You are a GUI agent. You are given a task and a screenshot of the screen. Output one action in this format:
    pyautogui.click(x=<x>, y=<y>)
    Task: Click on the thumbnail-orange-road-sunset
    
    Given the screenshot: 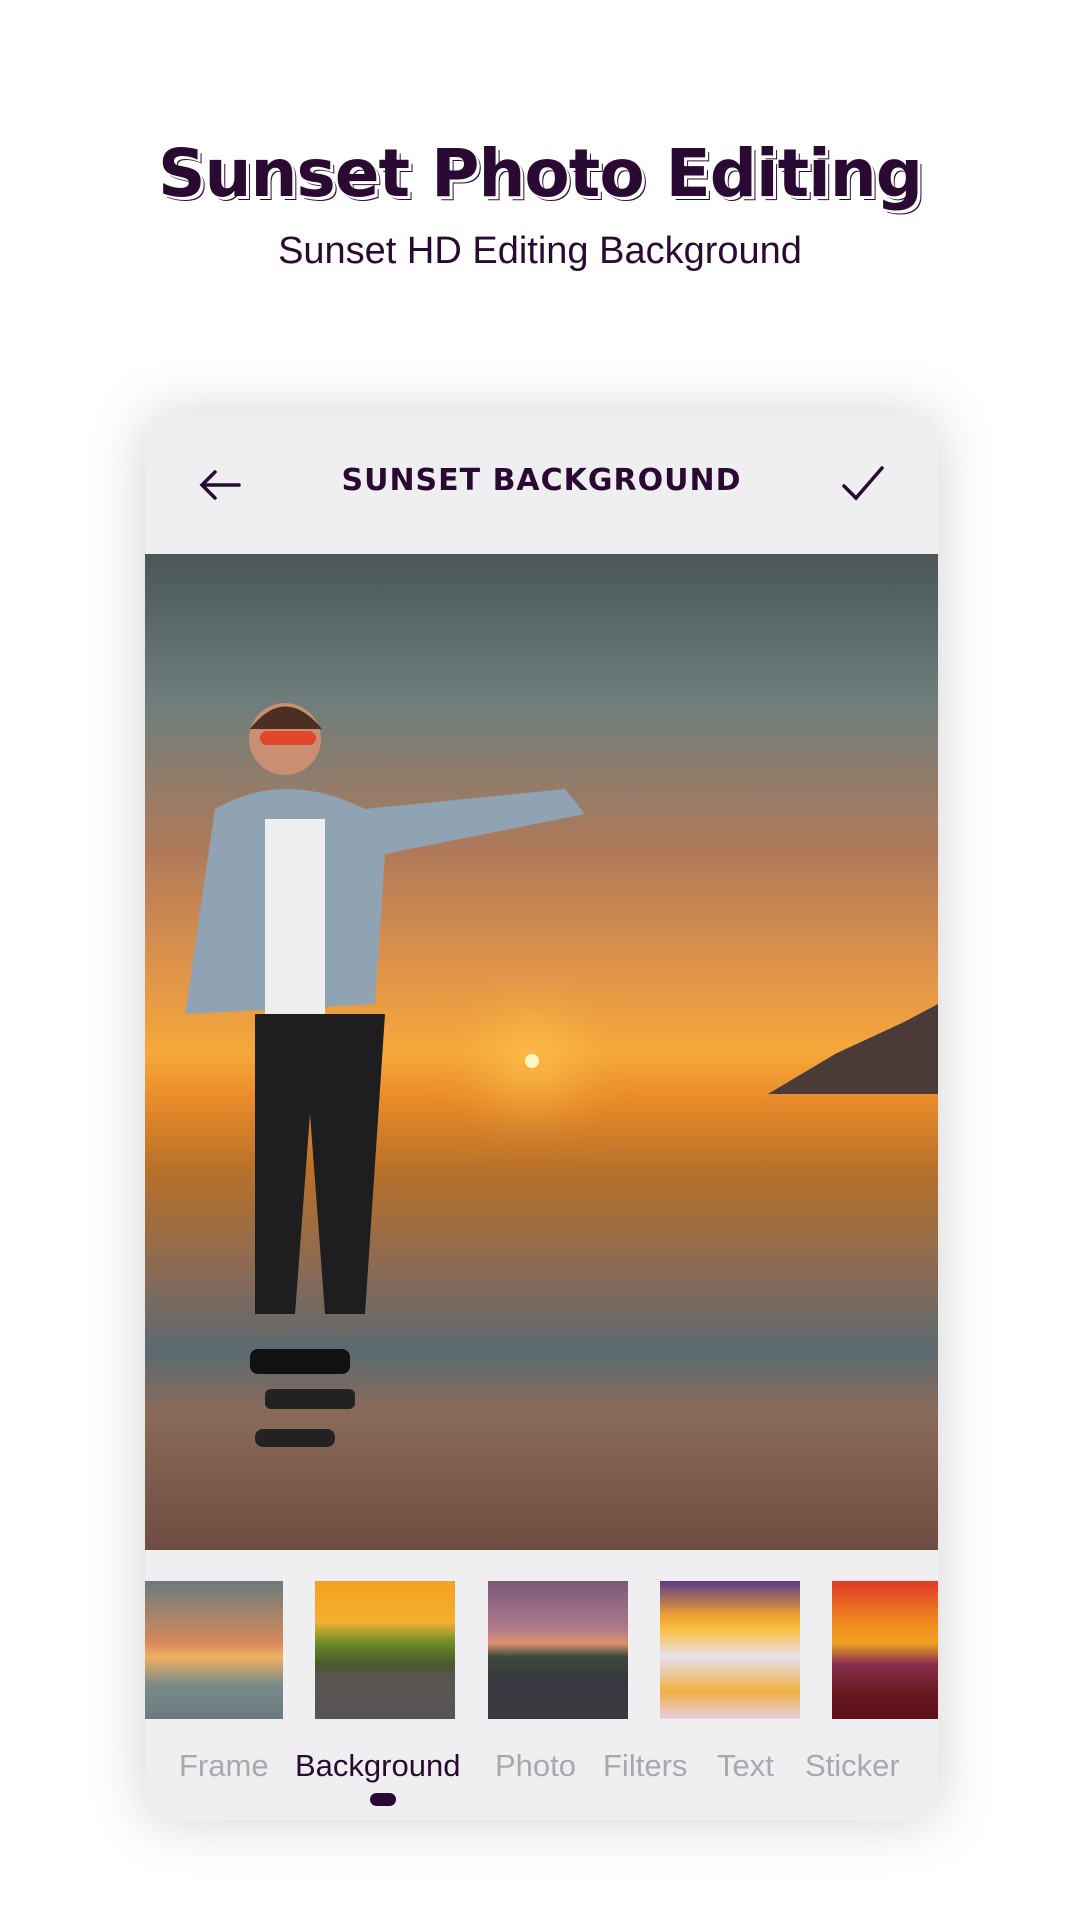 What is the action you would take?
    pyautogui.click(x=385, y=1650)
    